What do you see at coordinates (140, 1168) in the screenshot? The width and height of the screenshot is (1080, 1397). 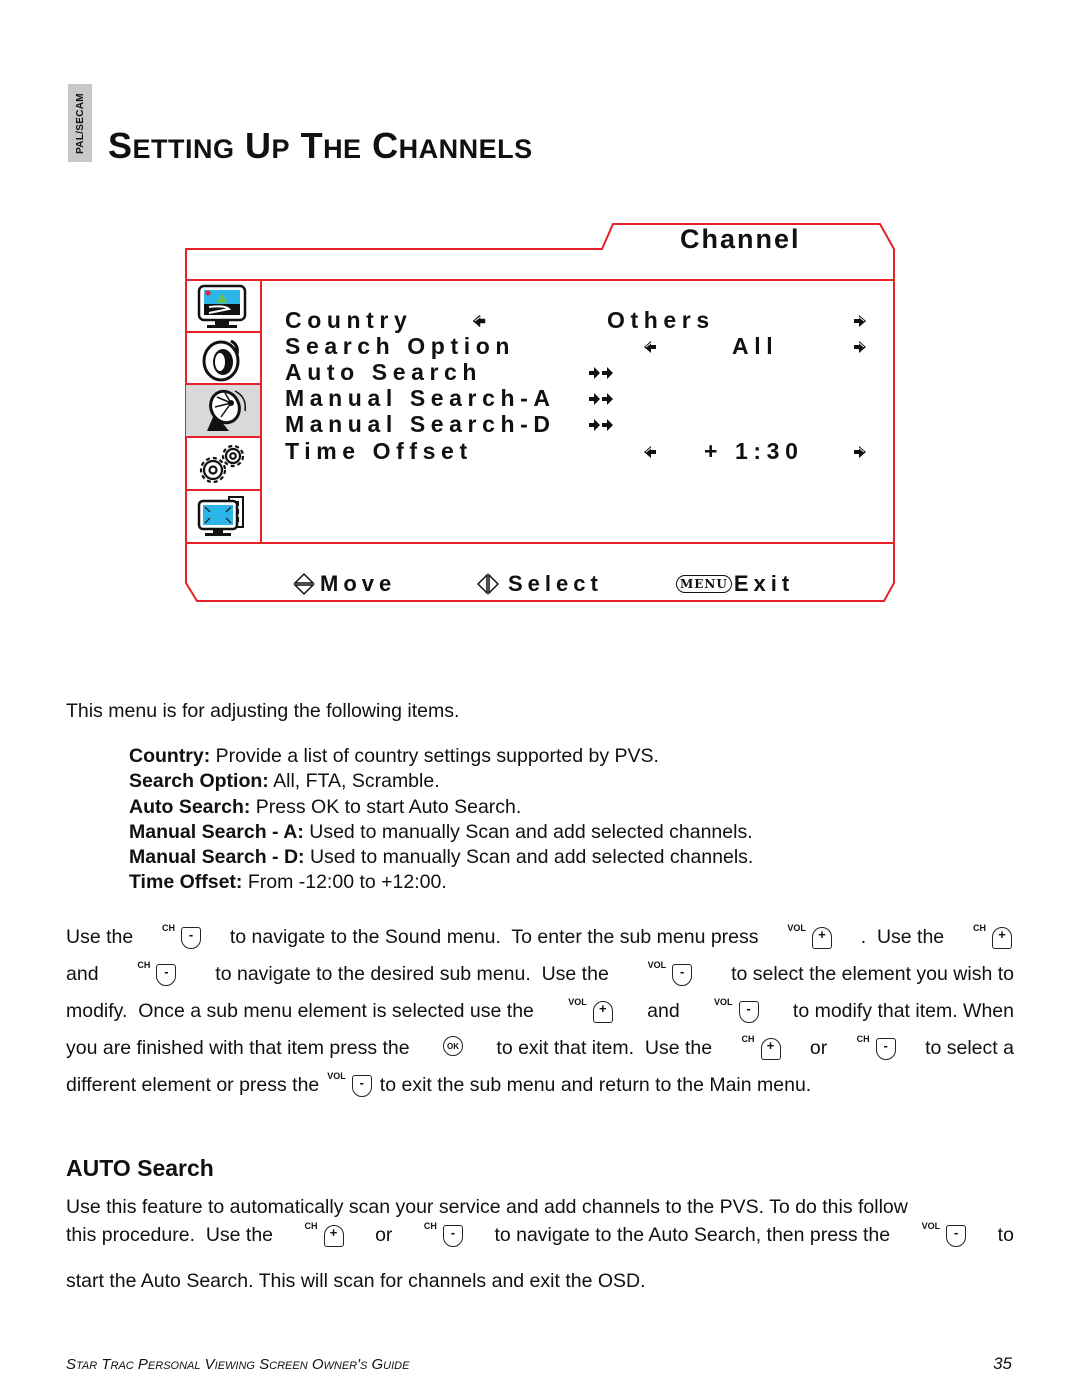 I see `section-heading-auto-search: AUTO Search` at bounding box center [140, 1168].